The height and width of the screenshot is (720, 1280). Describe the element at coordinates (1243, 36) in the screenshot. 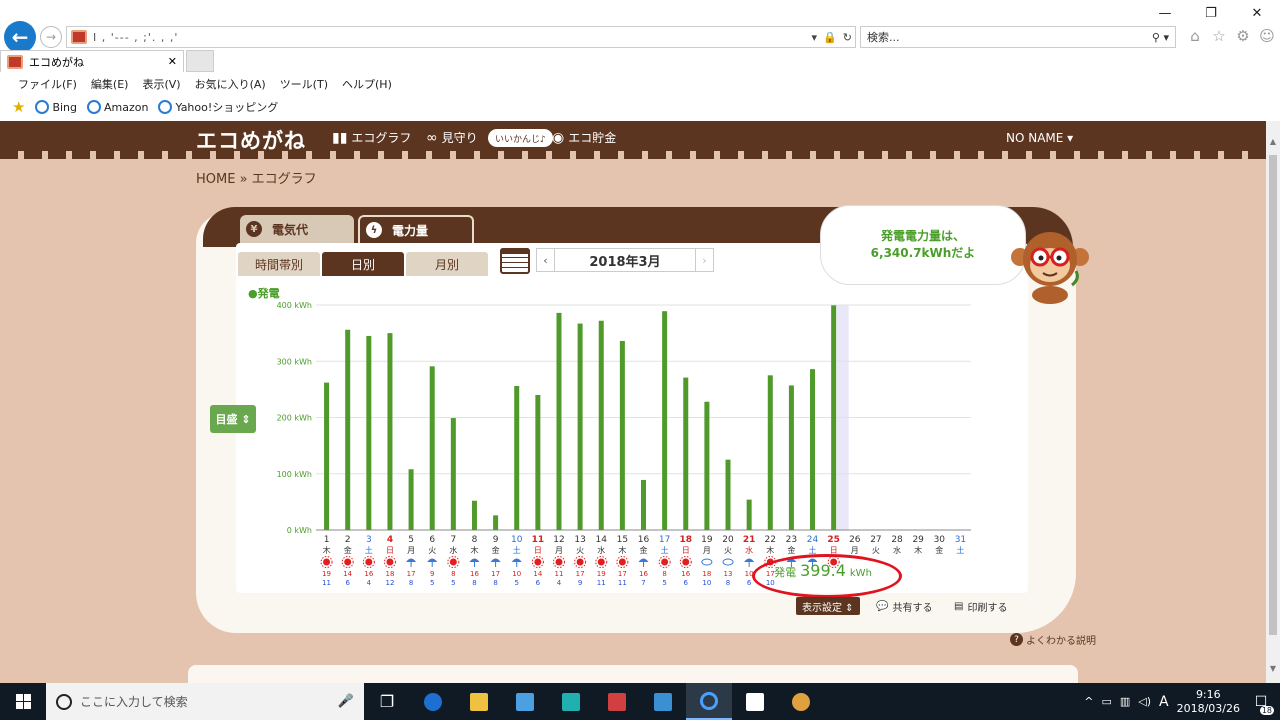

I see `gear-icon: ⚙` at that location.